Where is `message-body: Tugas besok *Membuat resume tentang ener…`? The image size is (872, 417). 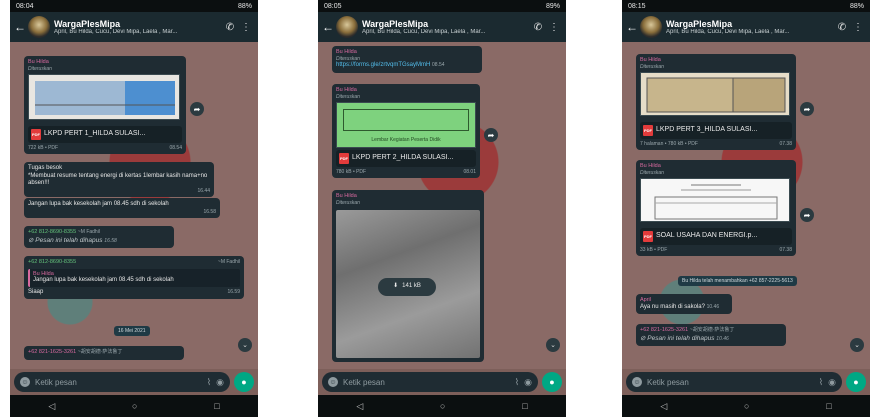 message-body: Tugas besok *Membuat resume tentang ener… is located at coordinates (118, 175).